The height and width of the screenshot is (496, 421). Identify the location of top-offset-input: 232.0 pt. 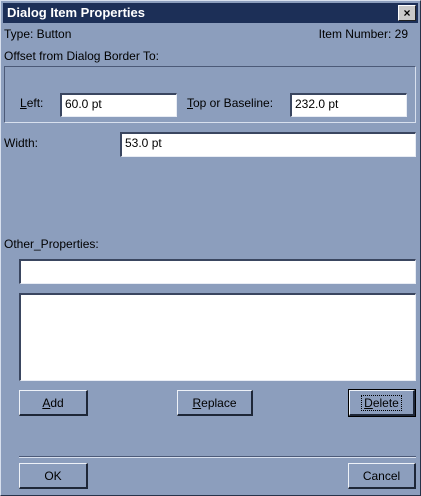
(348, 105).